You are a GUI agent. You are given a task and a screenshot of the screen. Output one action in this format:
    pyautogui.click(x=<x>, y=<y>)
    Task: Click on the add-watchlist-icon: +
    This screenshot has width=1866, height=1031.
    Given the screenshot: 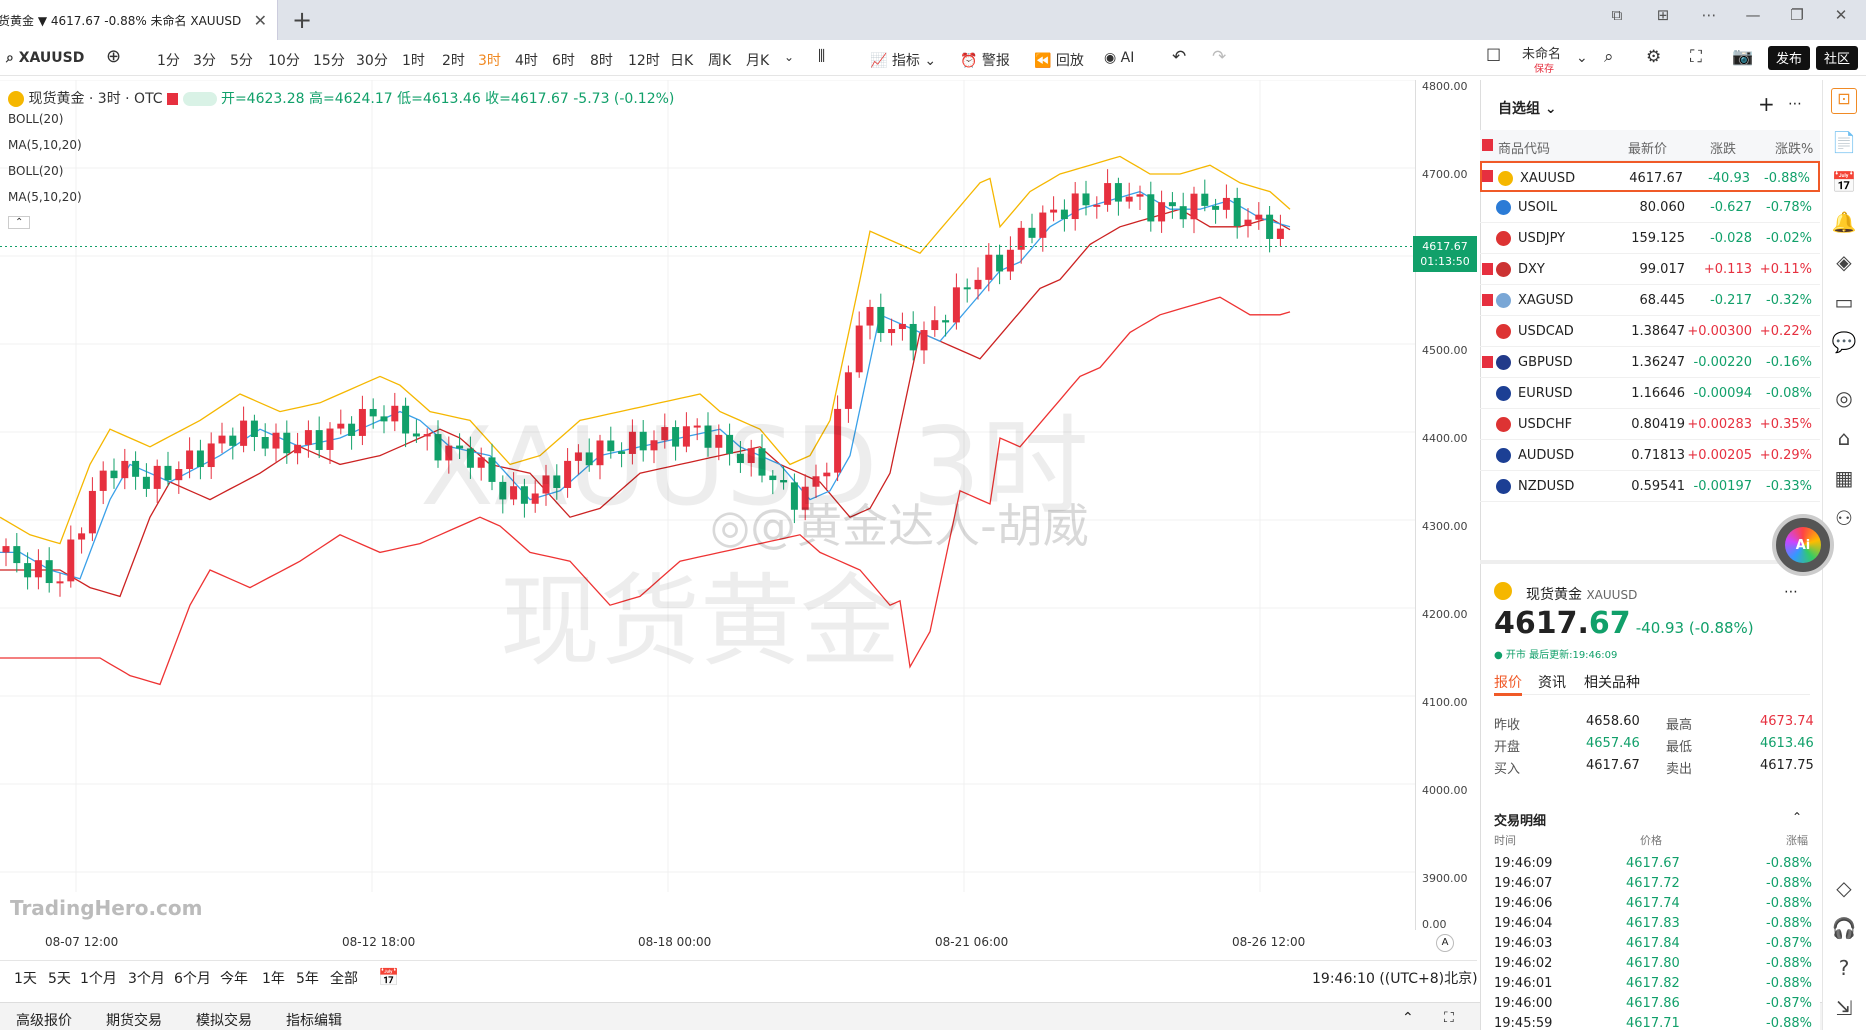 What is the action you would take?
    pyautogui.click(x=1766, y=104)
    